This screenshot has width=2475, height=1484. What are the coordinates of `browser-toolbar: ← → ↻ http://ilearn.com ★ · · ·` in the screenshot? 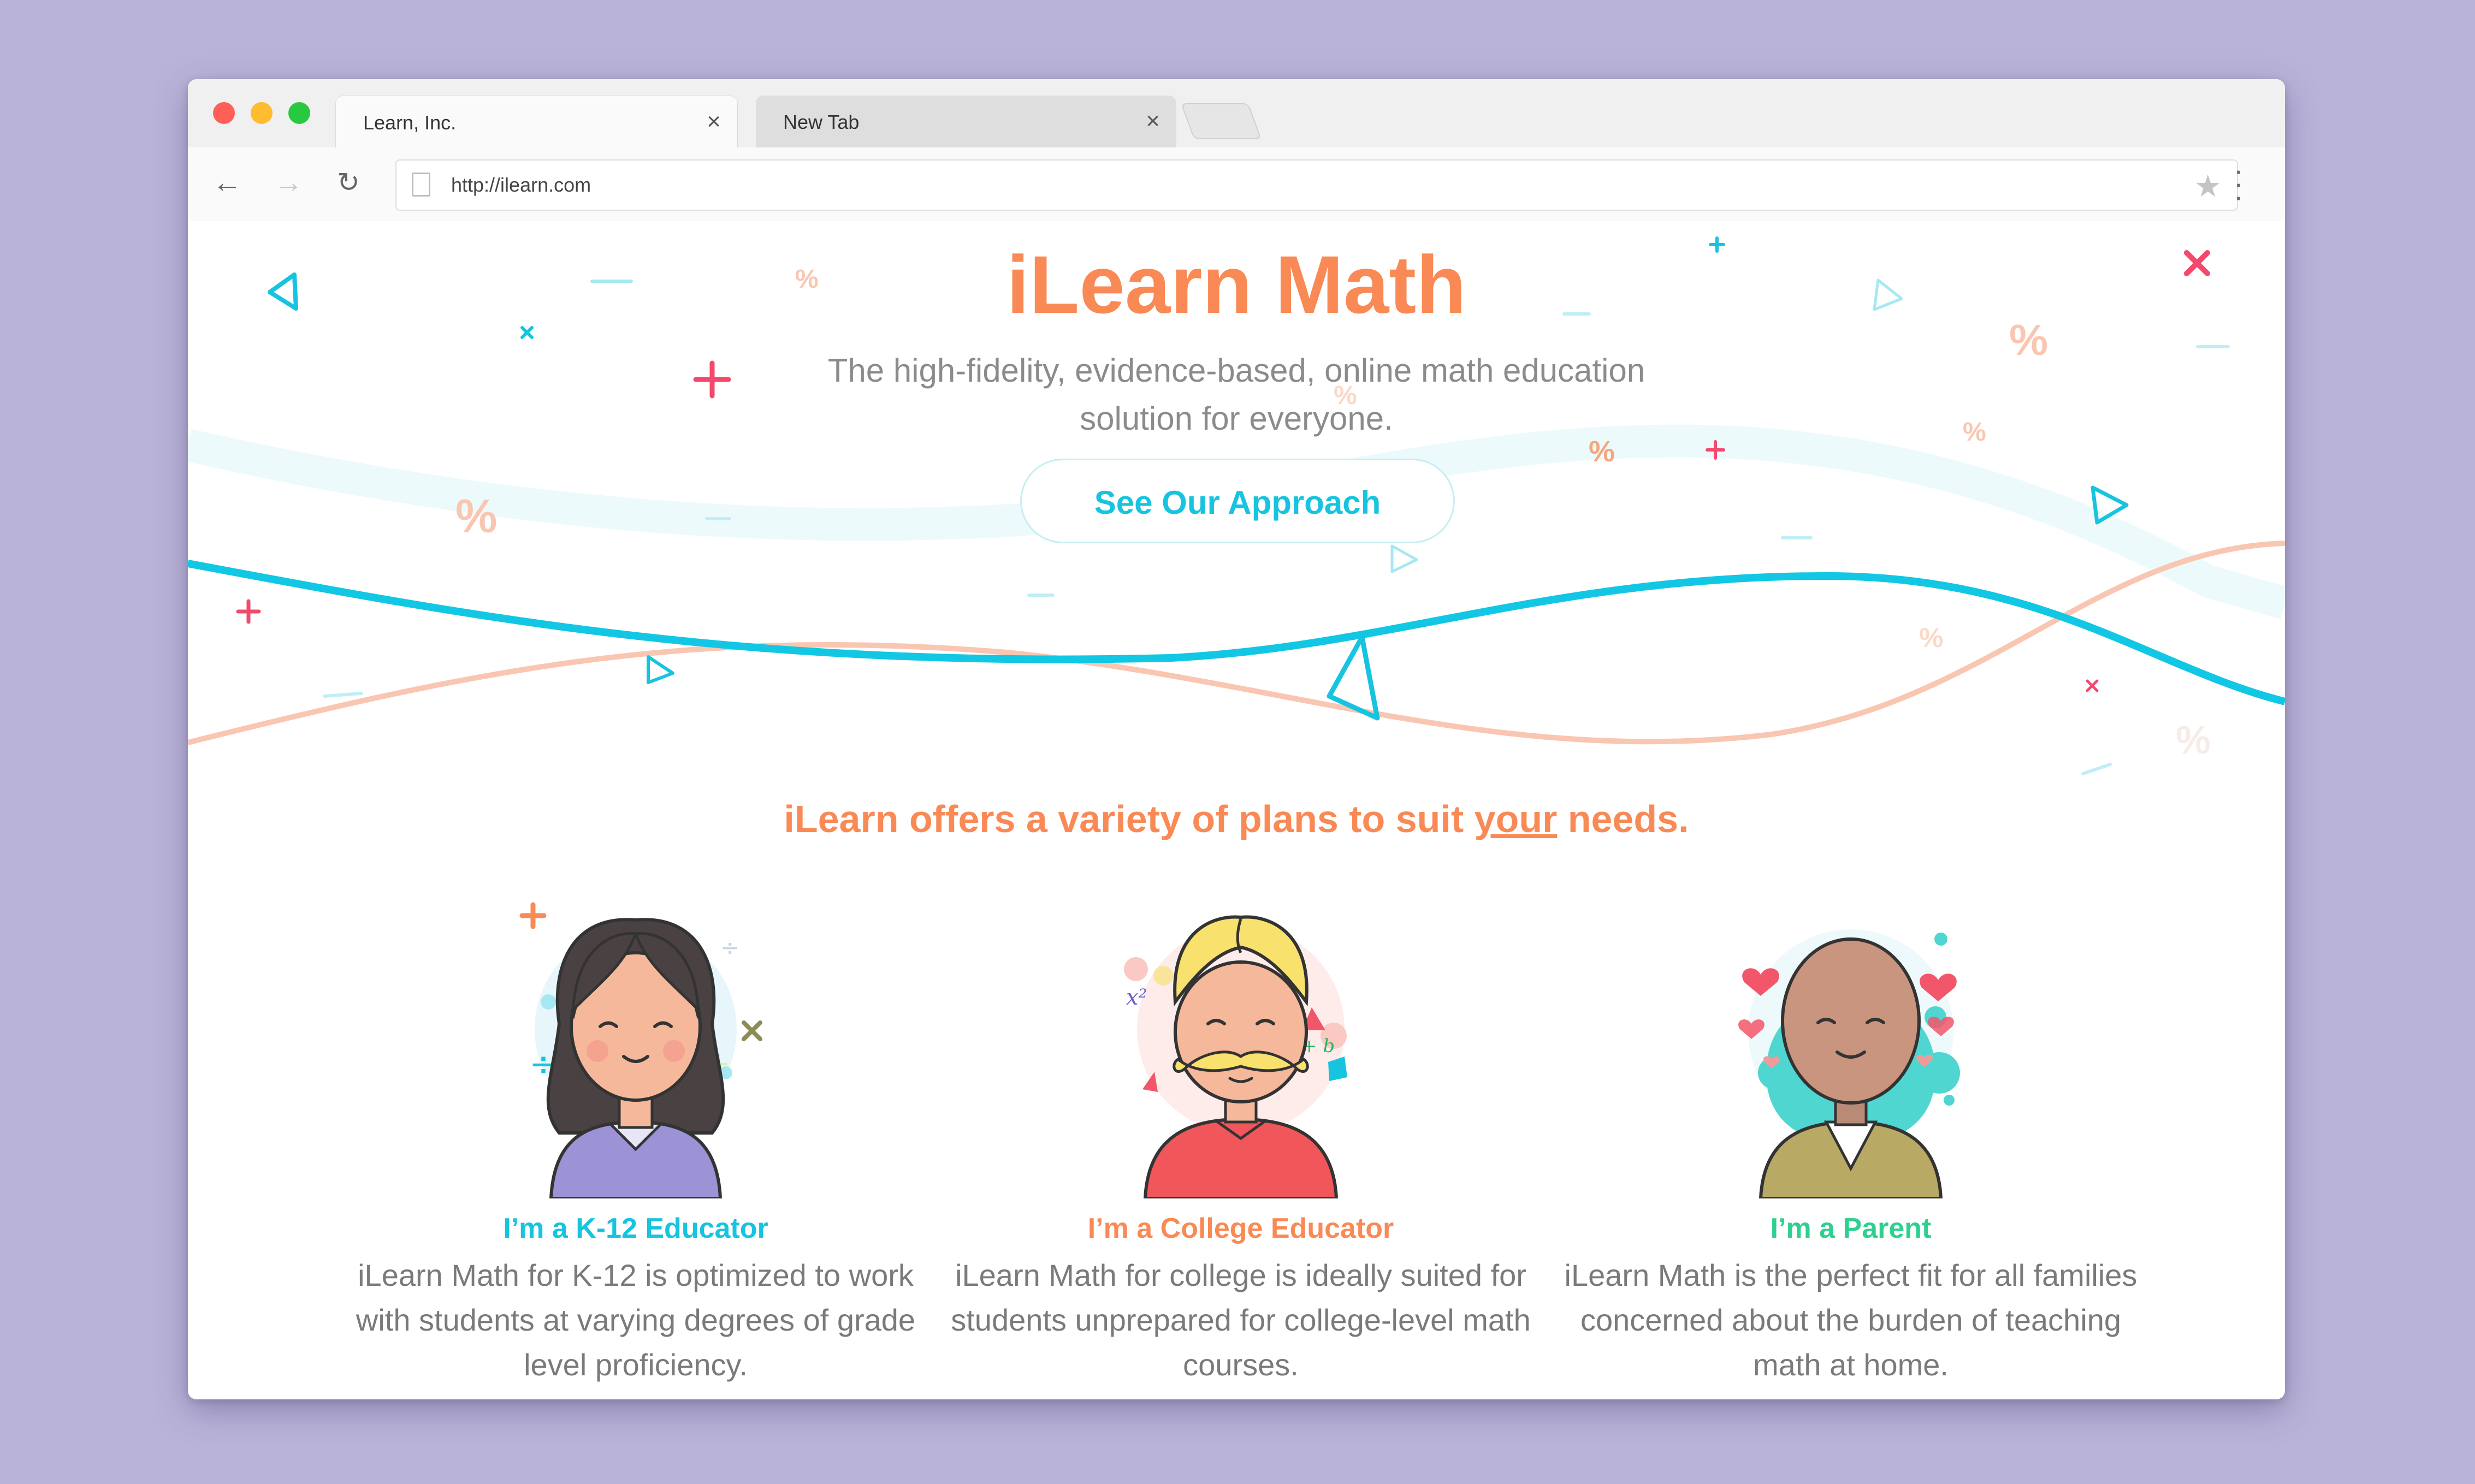 It's located at (1236, 184).